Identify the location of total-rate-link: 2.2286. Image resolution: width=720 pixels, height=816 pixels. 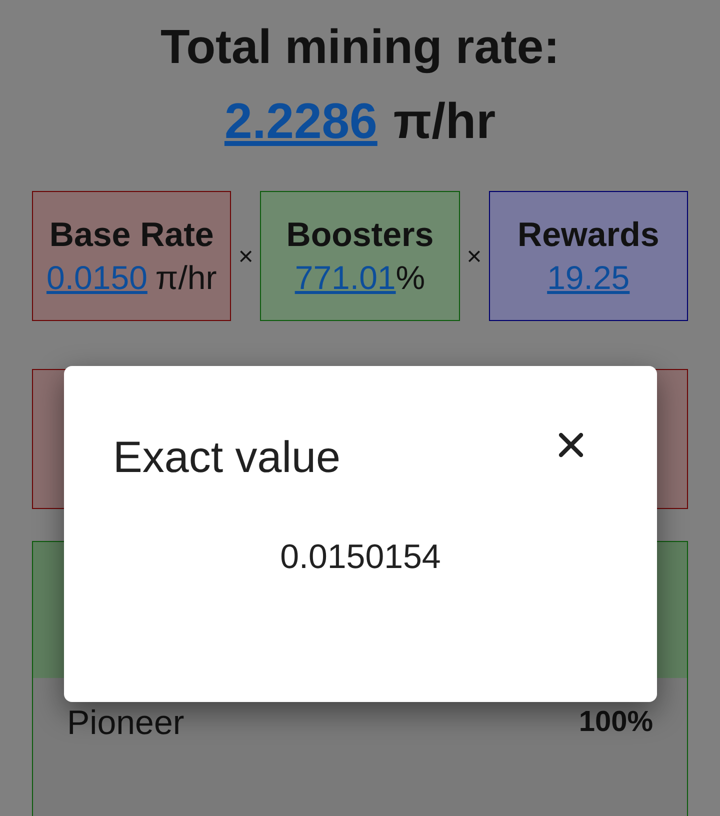
(301, 121).